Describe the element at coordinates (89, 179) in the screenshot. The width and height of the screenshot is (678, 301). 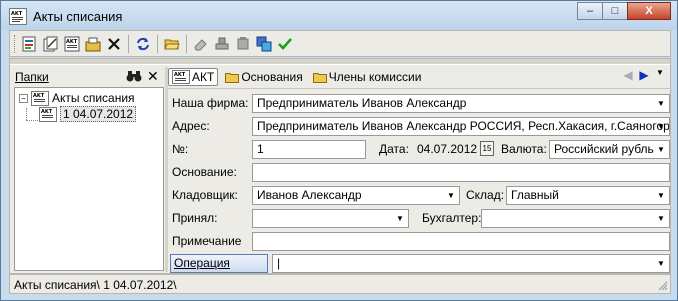
I see `folders-tree: − AKT Акты списания AKT 1 04.07.2012` at that location.